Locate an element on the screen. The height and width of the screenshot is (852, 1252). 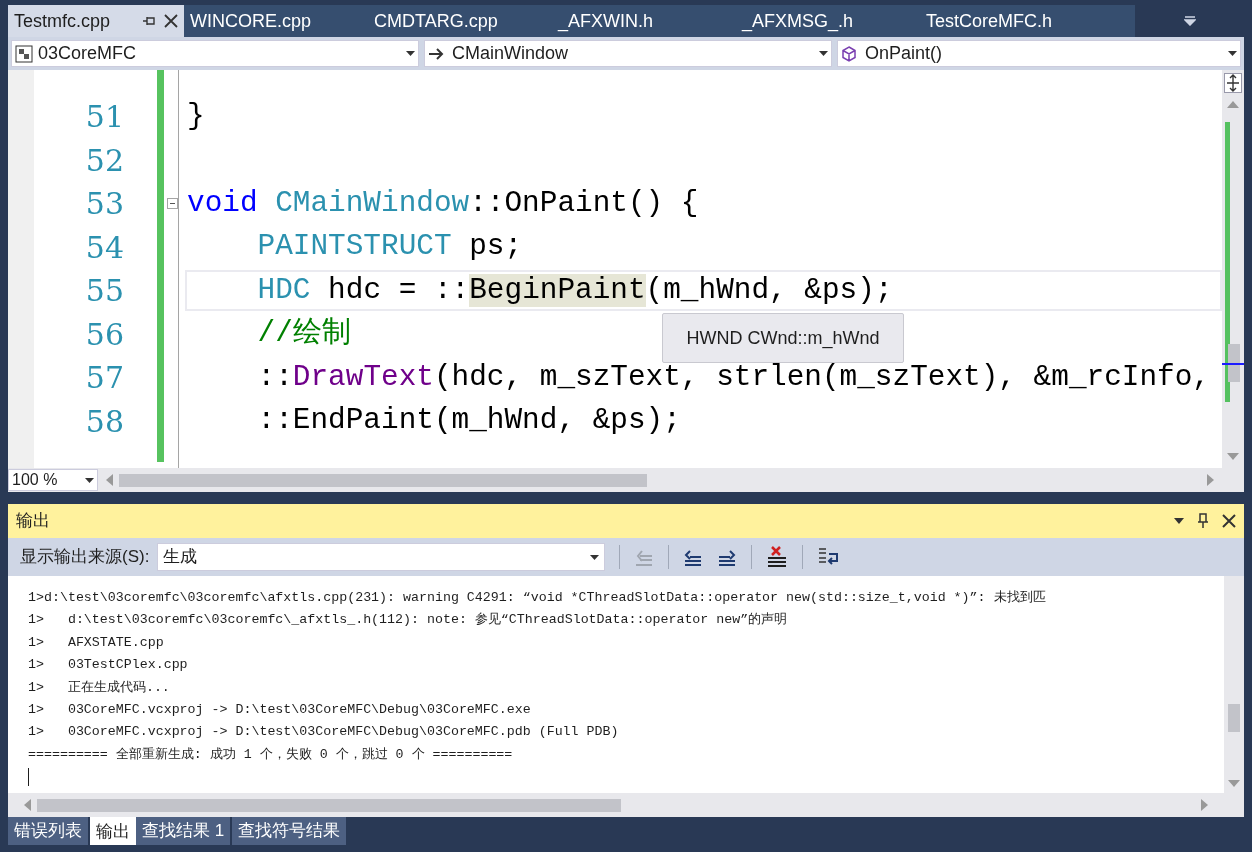
source-label: 显示输出来源(S): is located at coordinates (85, 557).